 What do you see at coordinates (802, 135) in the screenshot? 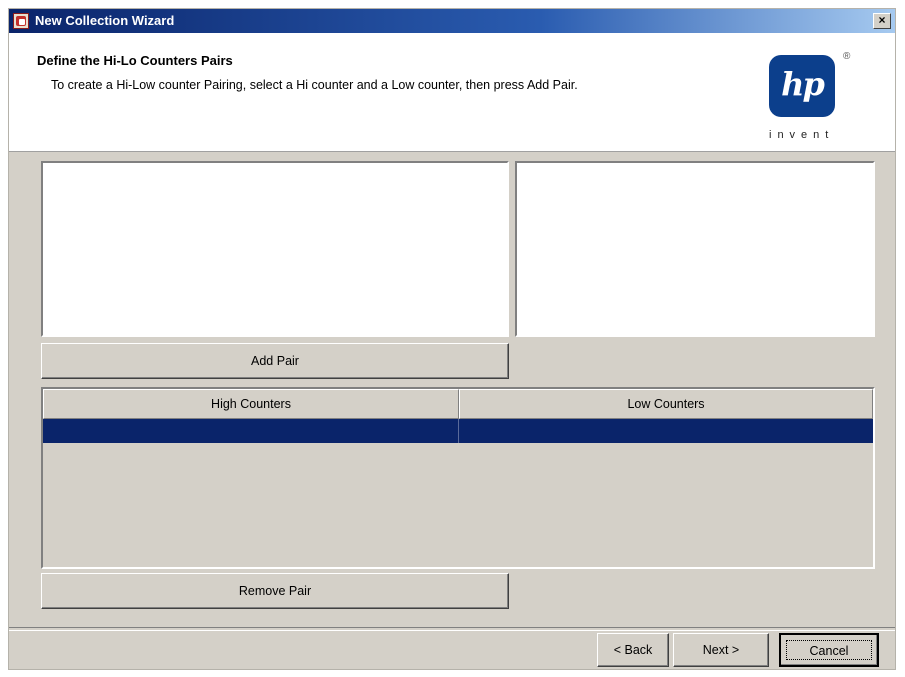
I see `logo-tagline: invent` at bounding box center [802, 135].